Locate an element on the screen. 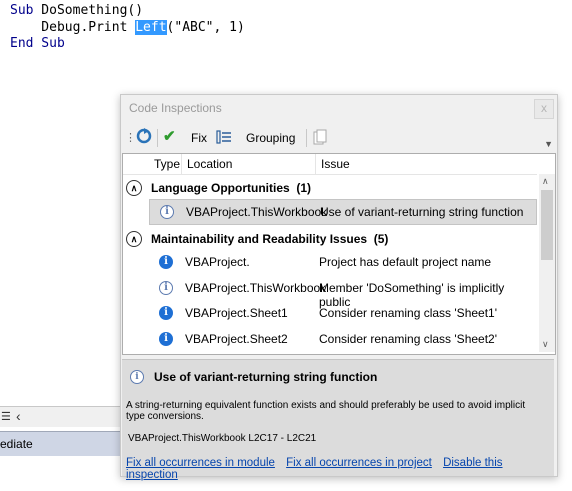 The width and height of the screenshot is (572, 491). group-name: Maintainability and Readability Issues is located at coordinates (259, 239).